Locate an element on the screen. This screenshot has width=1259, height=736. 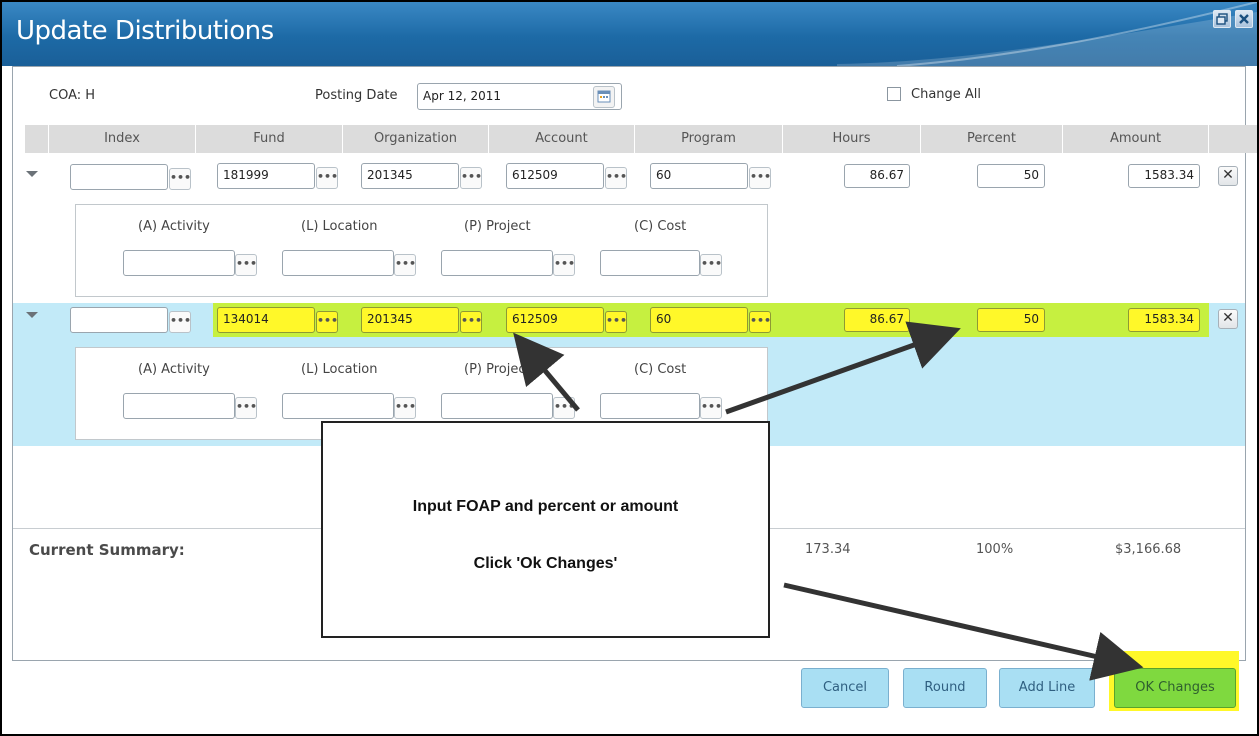
arrow-to-ok-changes is located at coordinates (963, 631).